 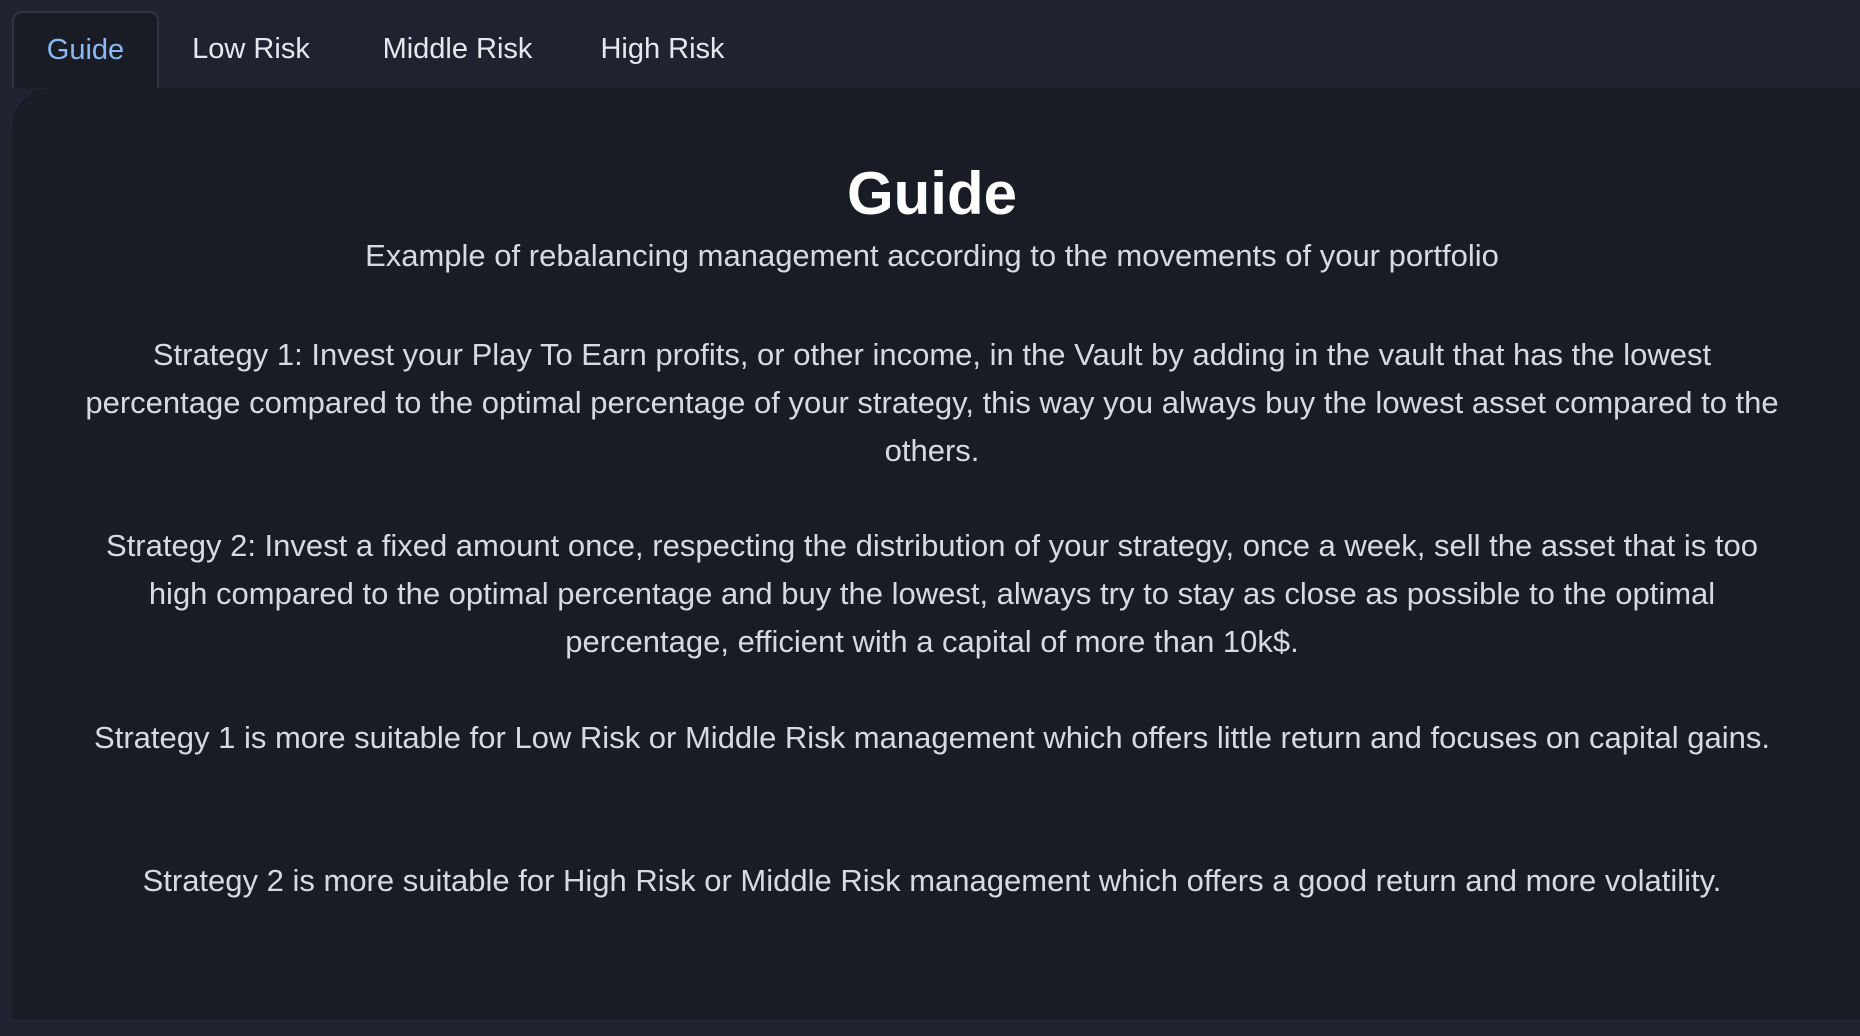 I want to click on tab-low-risk: Low Risk, so click(x=251, y=49).